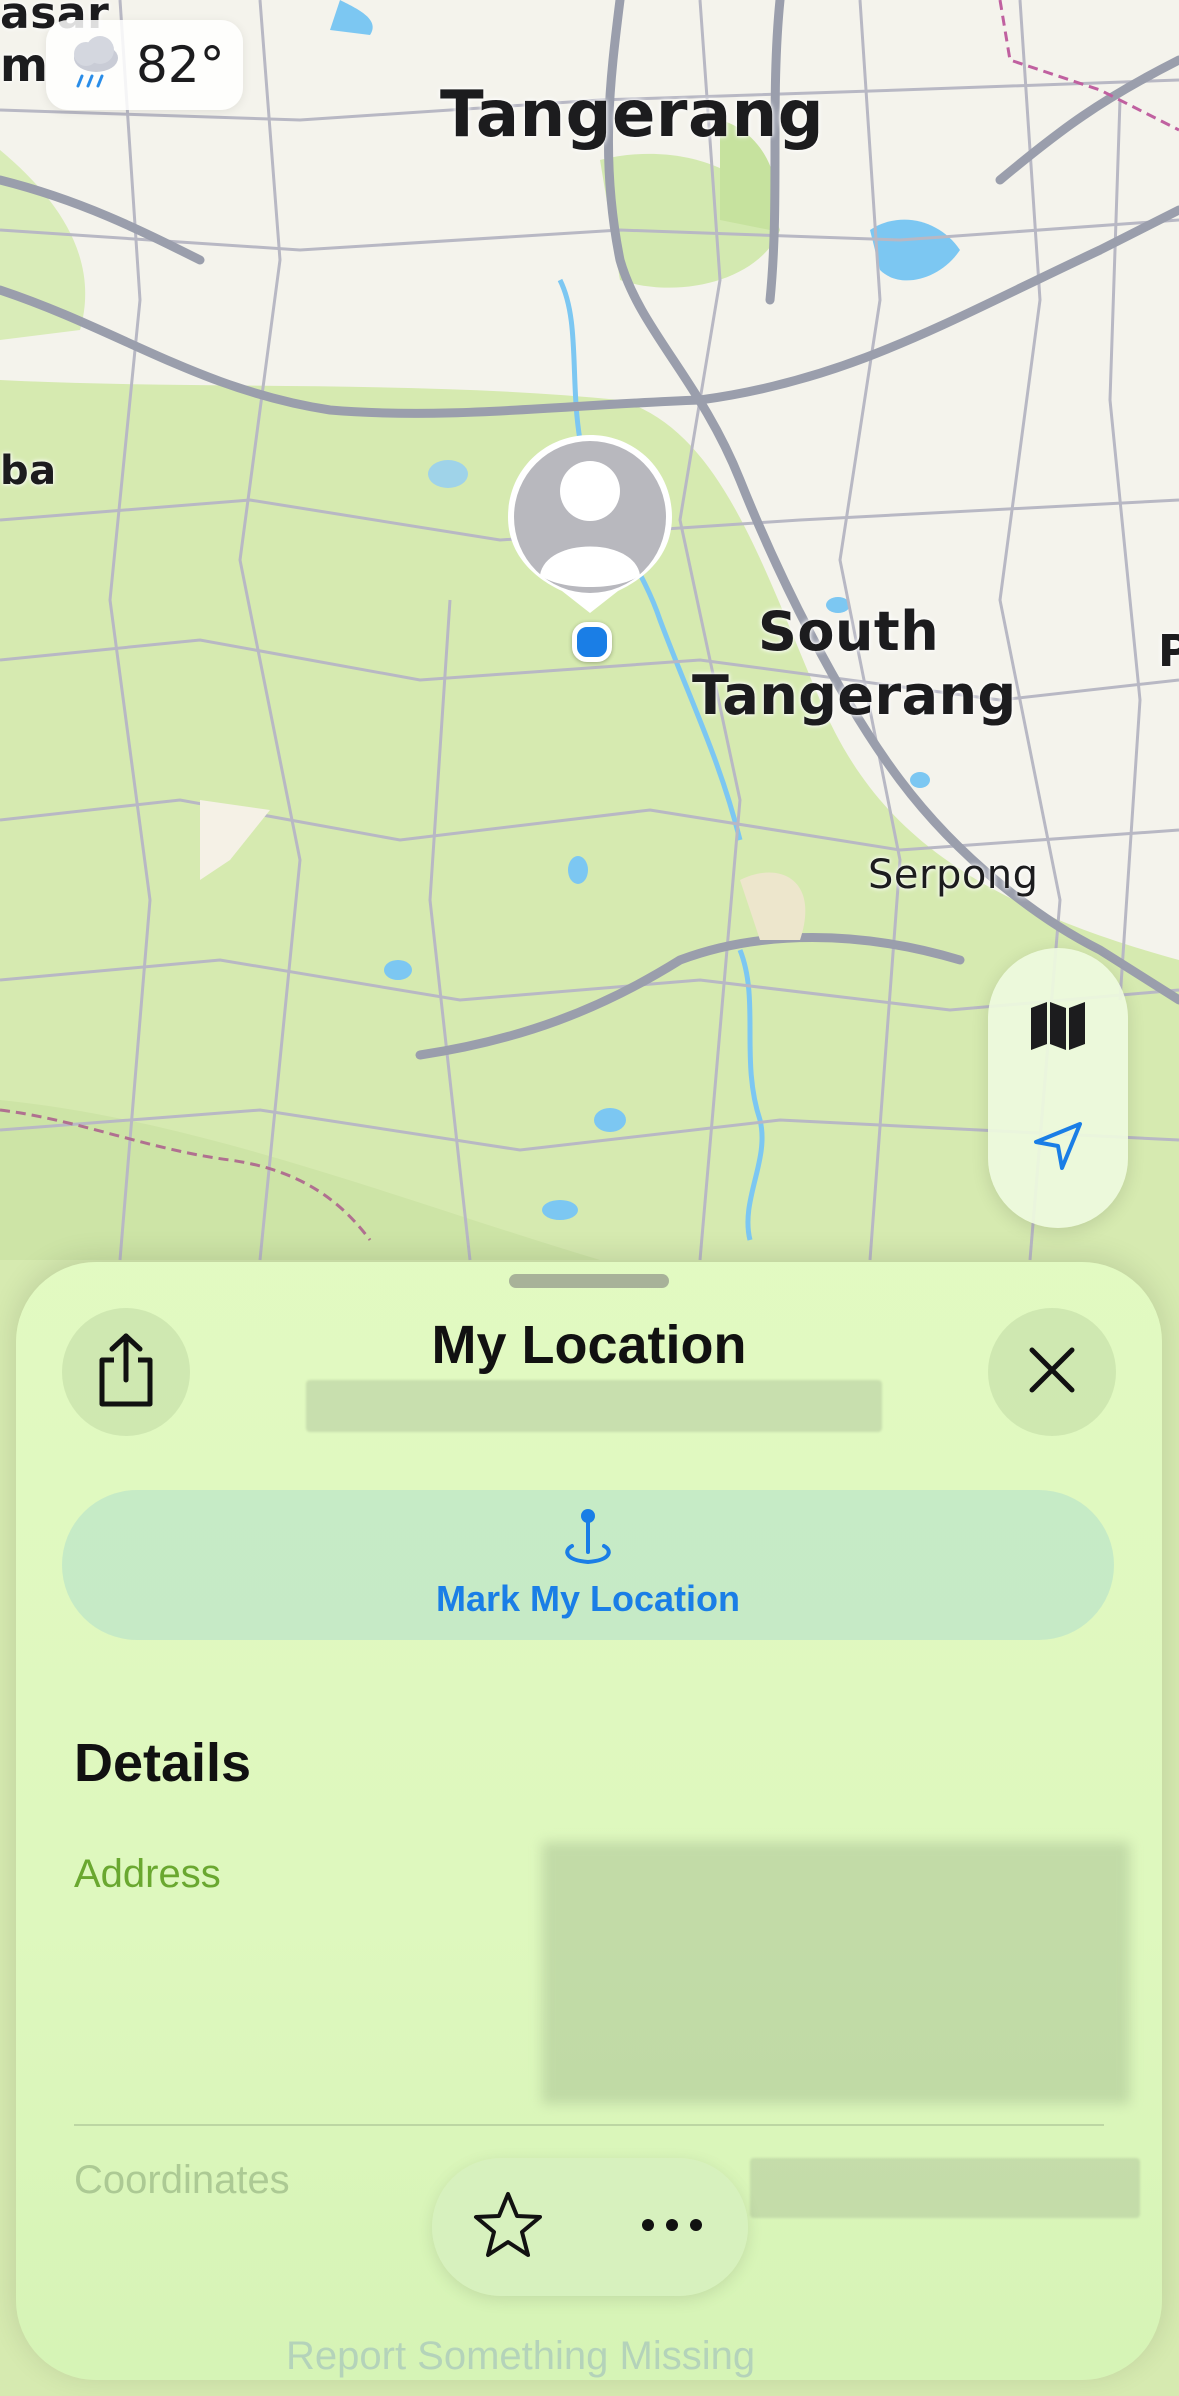 This screenshot has width=1179, height=2396. I want to click on redacted-subtitle, so click(594, 1406).